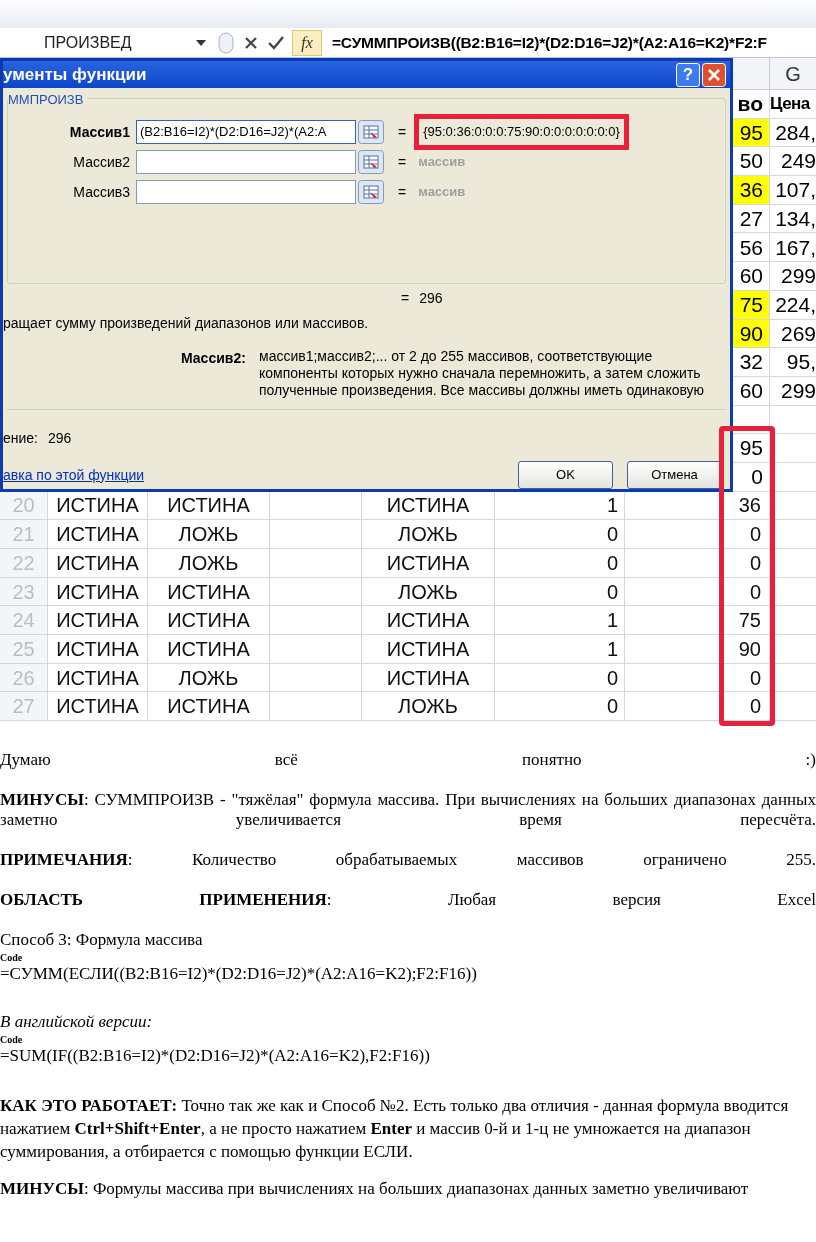  I want to click on paragraph: В английской версии:, so click(77, 1022).